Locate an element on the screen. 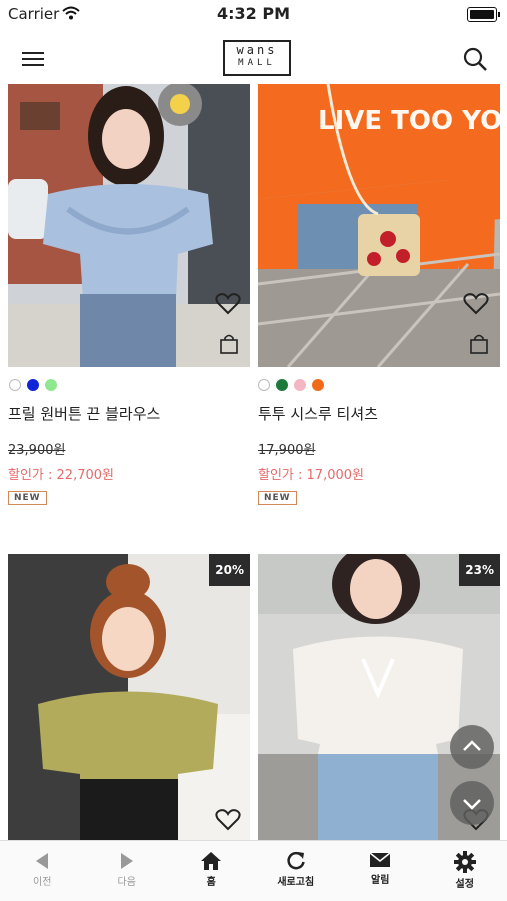  product-image-blouse is located at coordinates (129, 225).